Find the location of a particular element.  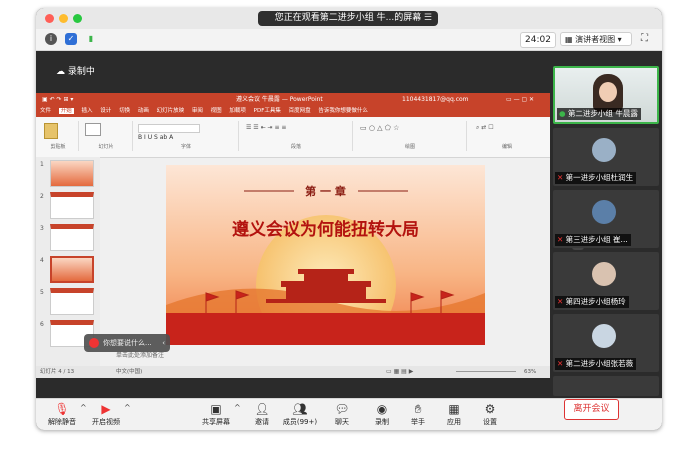

record-button: ◉ 录制 is located at coordinates (382, 415).